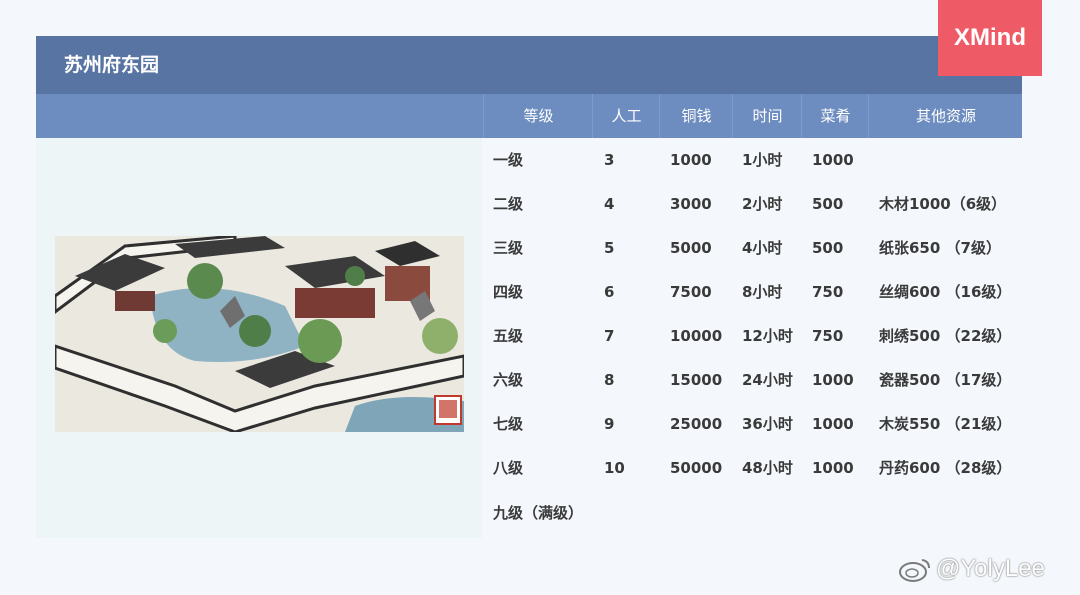 This screenshot has height=595, width=1080. What do you see at coordinates (943, 204) in the screenshot?
I see `other-resources-cell: 木材1000（6级）` at bounding box center [943, 204].